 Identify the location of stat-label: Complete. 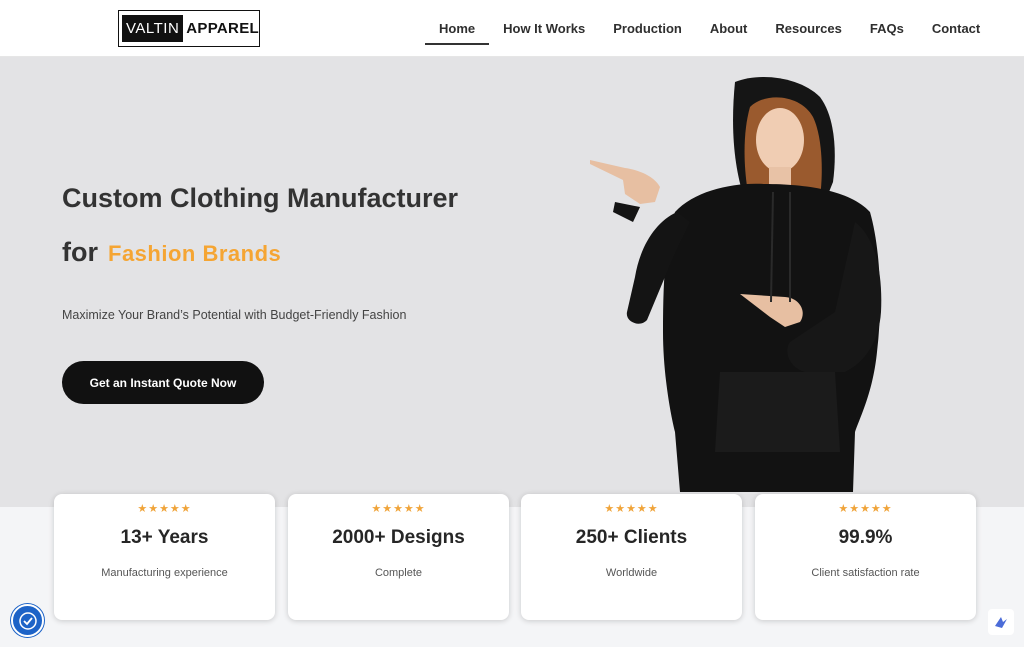
(398, 573).